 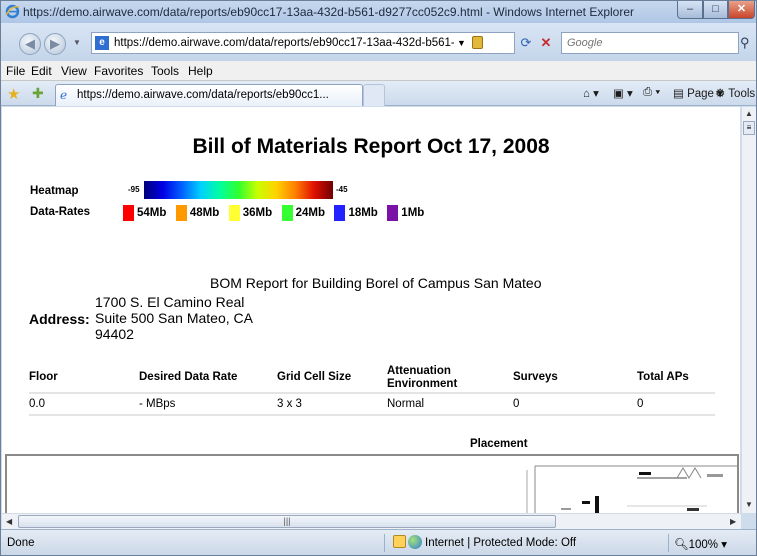 I want to click on placement-label: Placement, so click(x=499, y=444).